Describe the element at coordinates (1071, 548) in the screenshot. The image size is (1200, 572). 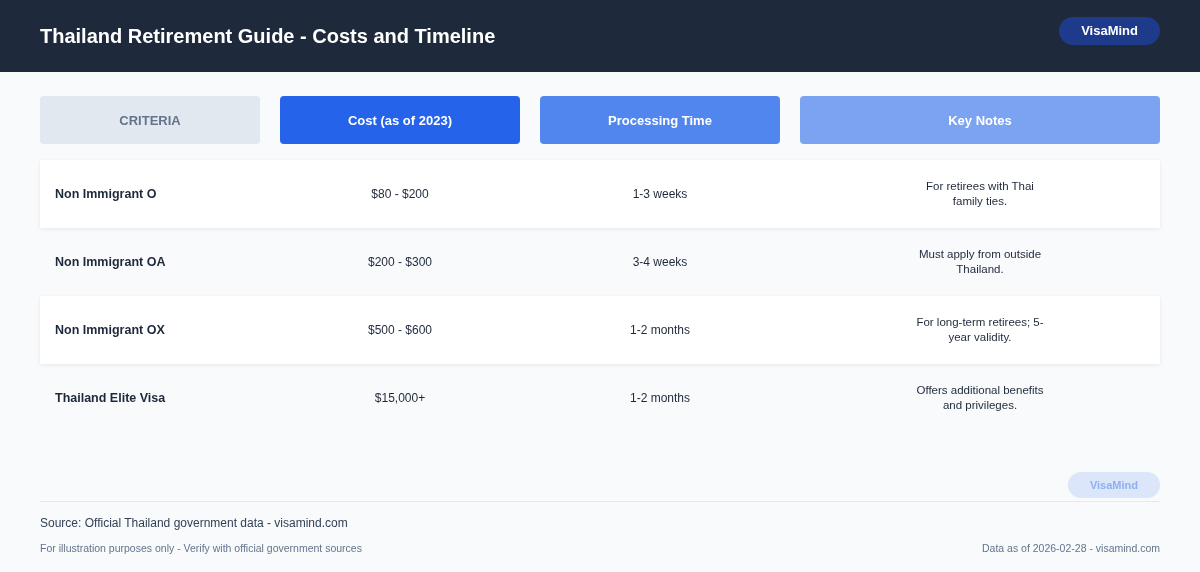
I see `date-text: Data as of 2026-02-28 - visamind.com` at that location.